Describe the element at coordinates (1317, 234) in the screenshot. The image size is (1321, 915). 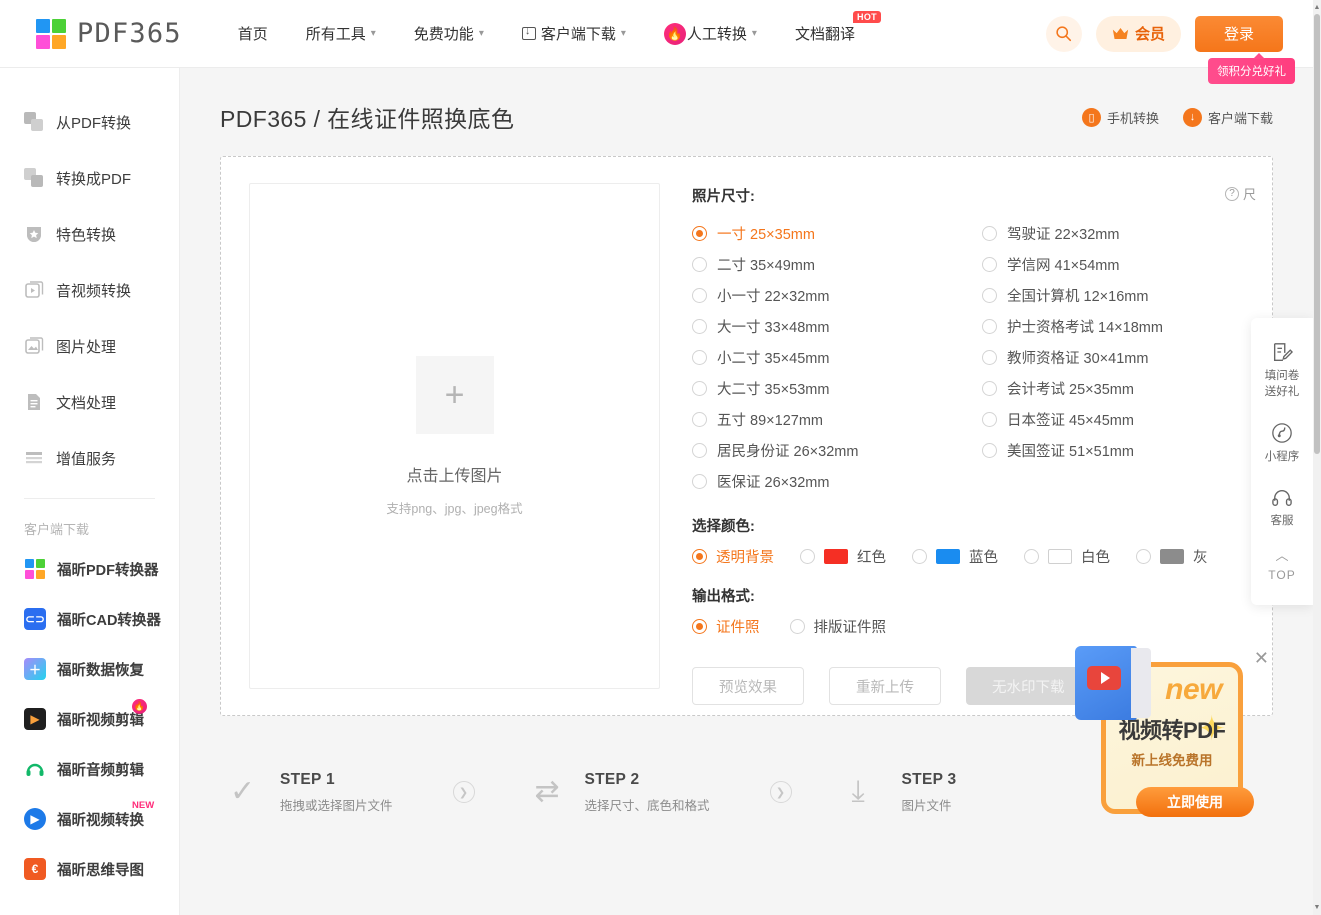
I see `scrollbar-thumb` at that location.